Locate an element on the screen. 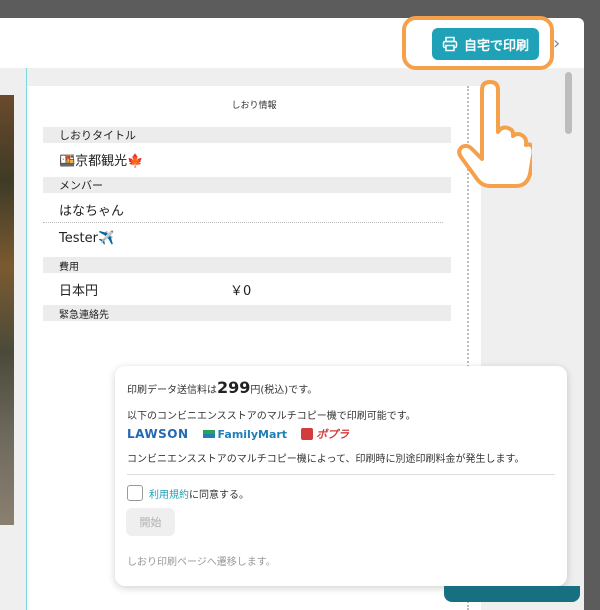 The height and width of the screenshot is (610, 600). print-at-home-button: 自宅で印刷 is located at coordinates (485, 44).